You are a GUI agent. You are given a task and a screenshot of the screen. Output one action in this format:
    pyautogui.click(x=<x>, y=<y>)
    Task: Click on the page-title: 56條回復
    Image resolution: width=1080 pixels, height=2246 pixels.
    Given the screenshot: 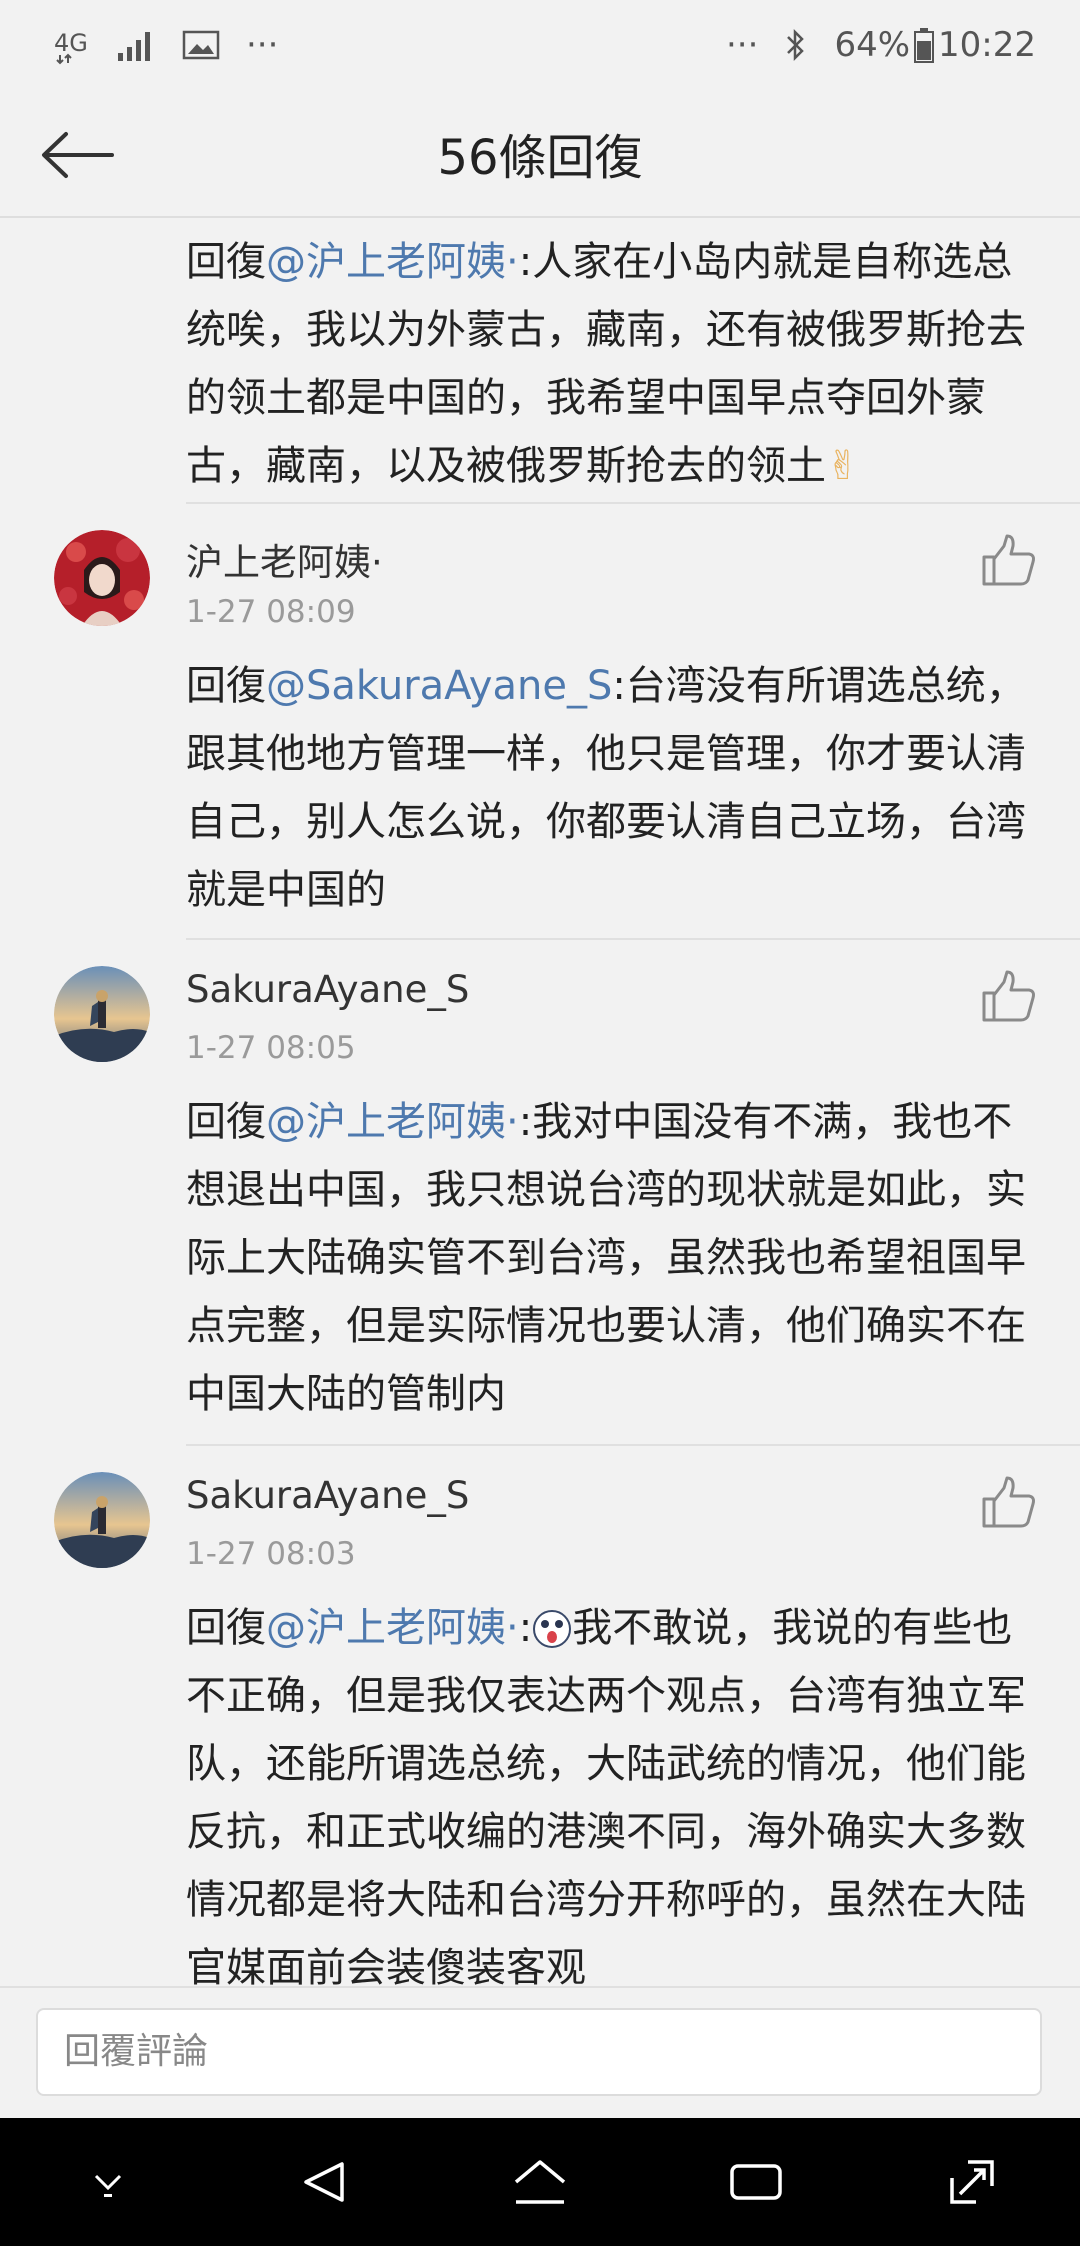 What is the action you would take?
    pyautogui.click(x=540, y=158)
    